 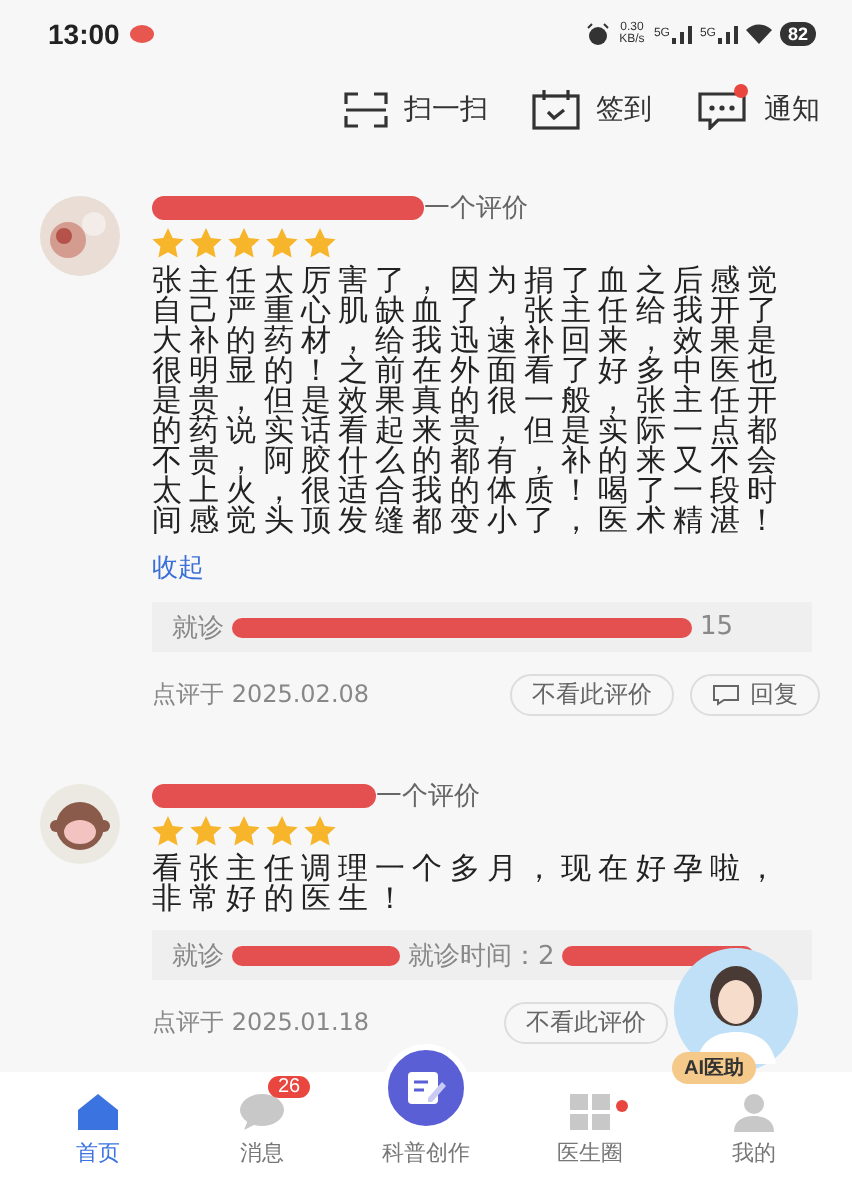 I want to click on nav-tab: 医生圈, so click(x=590, y=1130).